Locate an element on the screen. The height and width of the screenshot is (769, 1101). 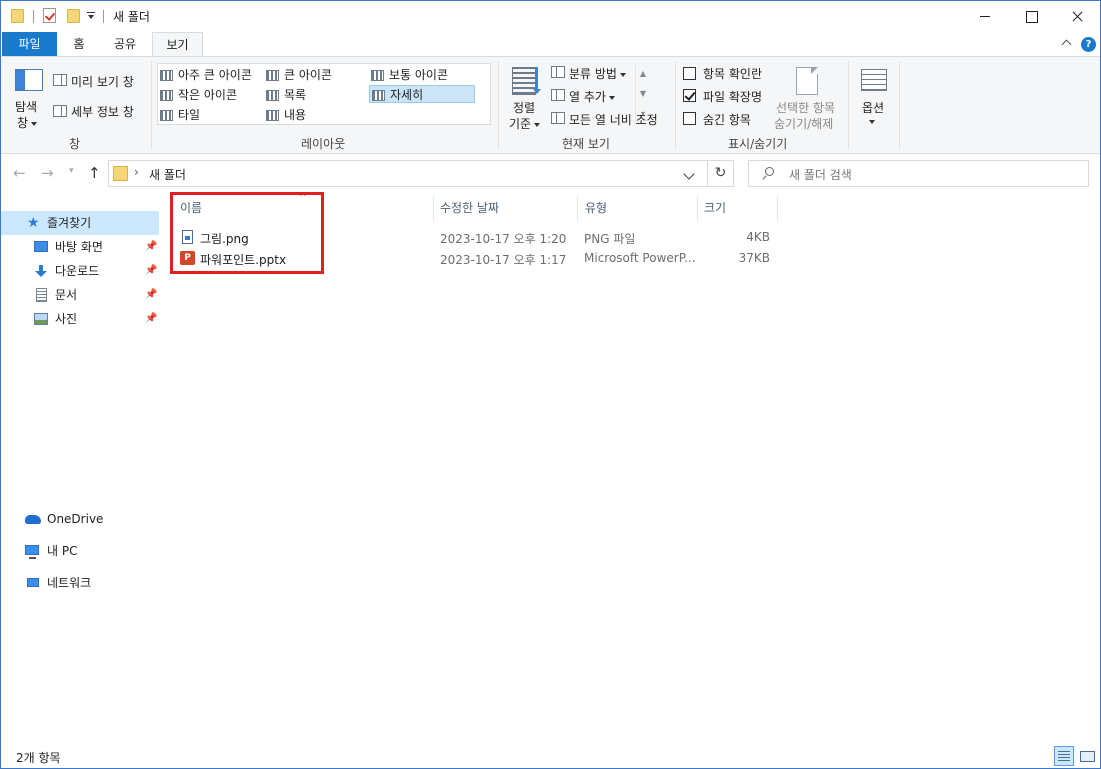
nav-label: OneDrive is located at coordinates (75, 519).